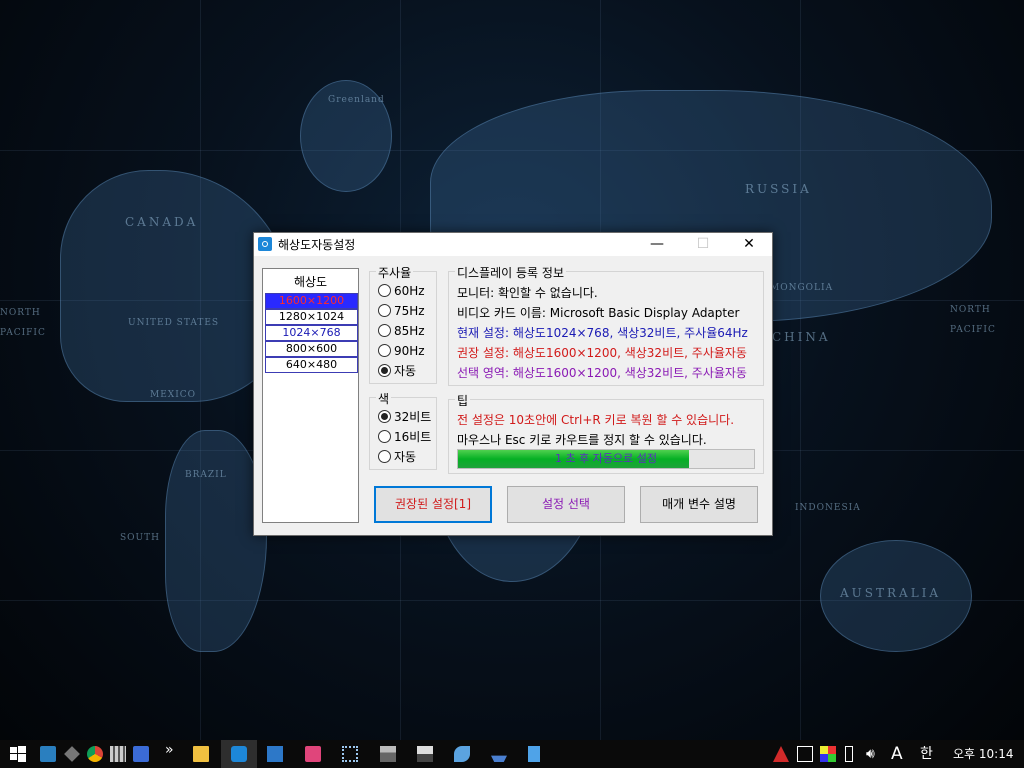 The height and width of the screenshot is (768, 1024). I want to click on maximize-button: ☐, so click(703, 244).